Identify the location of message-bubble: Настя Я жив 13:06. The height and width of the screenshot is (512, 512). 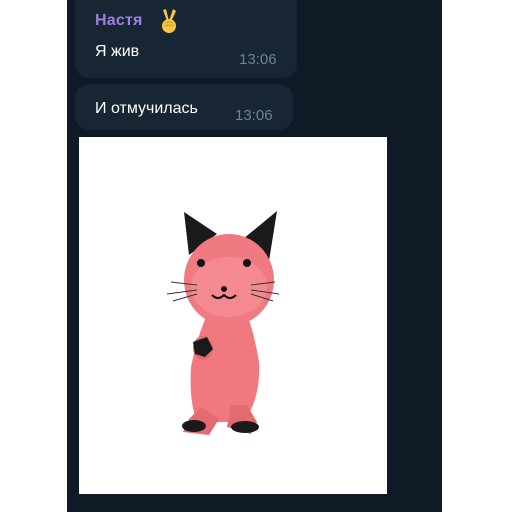
(186, 39).